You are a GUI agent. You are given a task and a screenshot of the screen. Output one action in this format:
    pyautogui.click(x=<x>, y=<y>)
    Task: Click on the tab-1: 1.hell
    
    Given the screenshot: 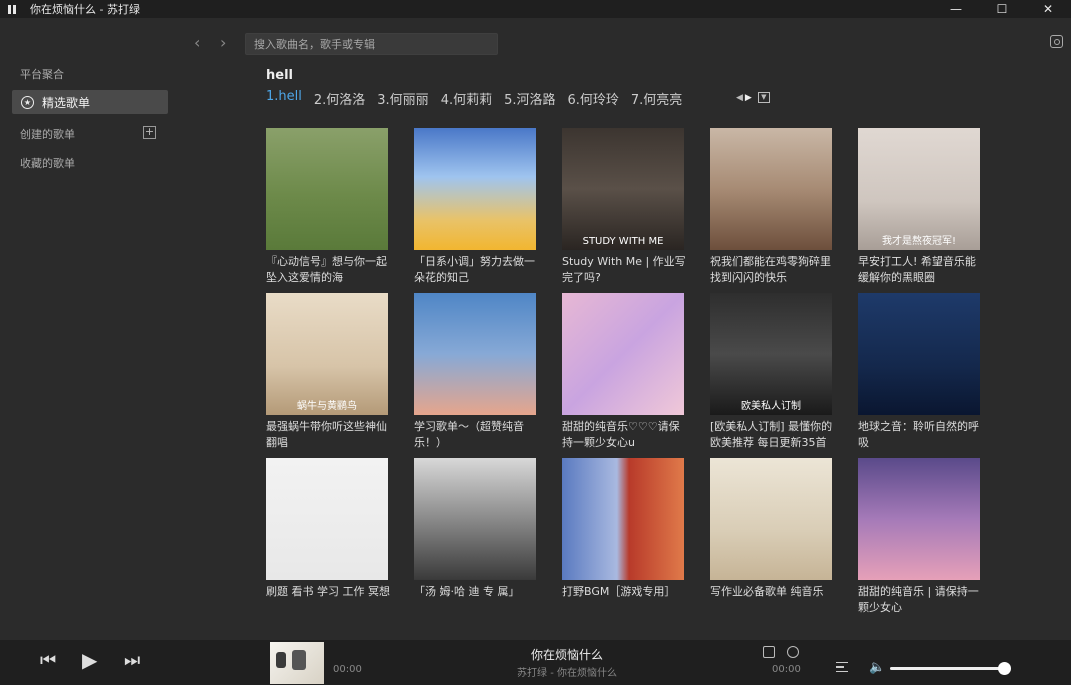 What is the action you would take?
    pyautogui.click(x=284, y=98)
    